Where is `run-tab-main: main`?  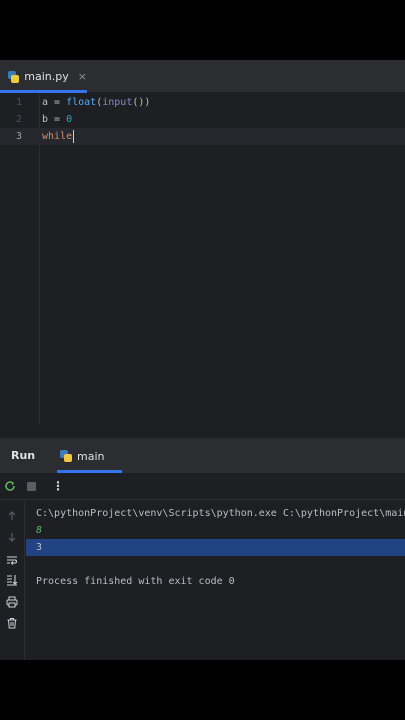 run-tab-main: main is located at coordinates (89, 456).